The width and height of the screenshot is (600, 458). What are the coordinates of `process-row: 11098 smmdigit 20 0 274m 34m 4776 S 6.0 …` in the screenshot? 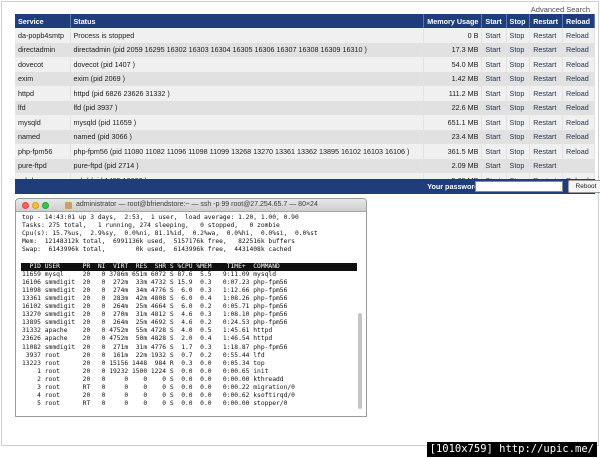 It's located at (155, 290).